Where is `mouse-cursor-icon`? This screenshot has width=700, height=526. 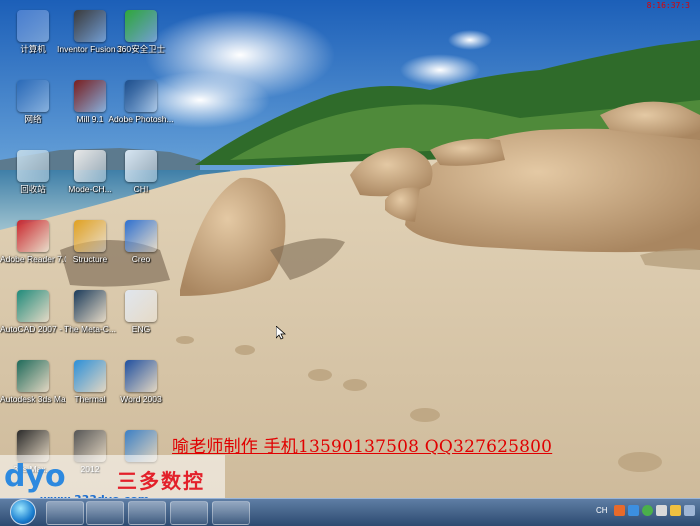
mouse-cursor-icon is located at coordinates (281, 333).